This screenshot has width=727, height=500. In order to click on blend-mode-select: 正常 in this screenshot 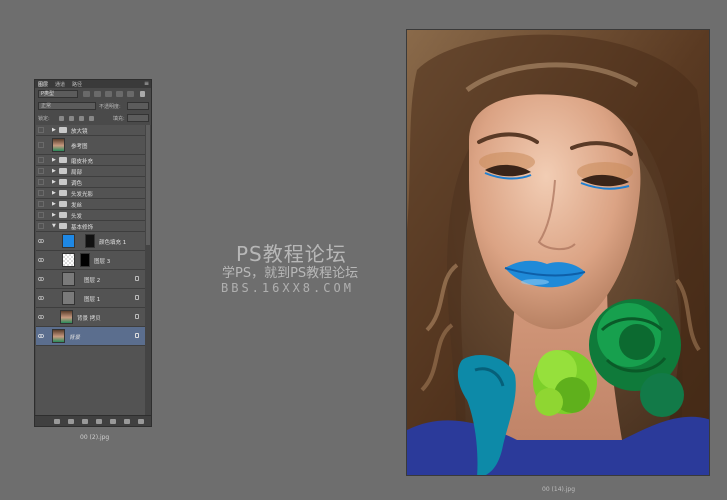, I will do `click(67, 106)`.